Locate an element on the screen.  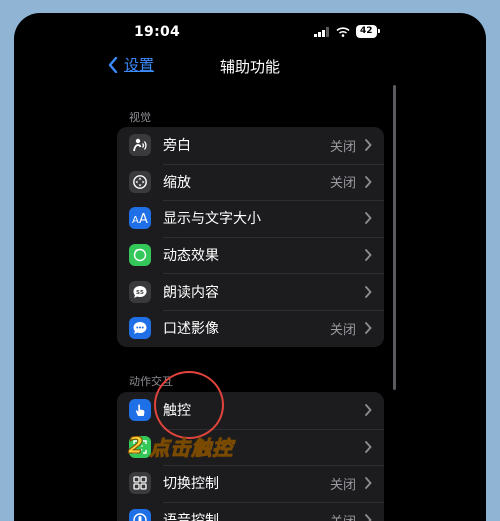
step-number: 2 is located at coordinates (135, 446).